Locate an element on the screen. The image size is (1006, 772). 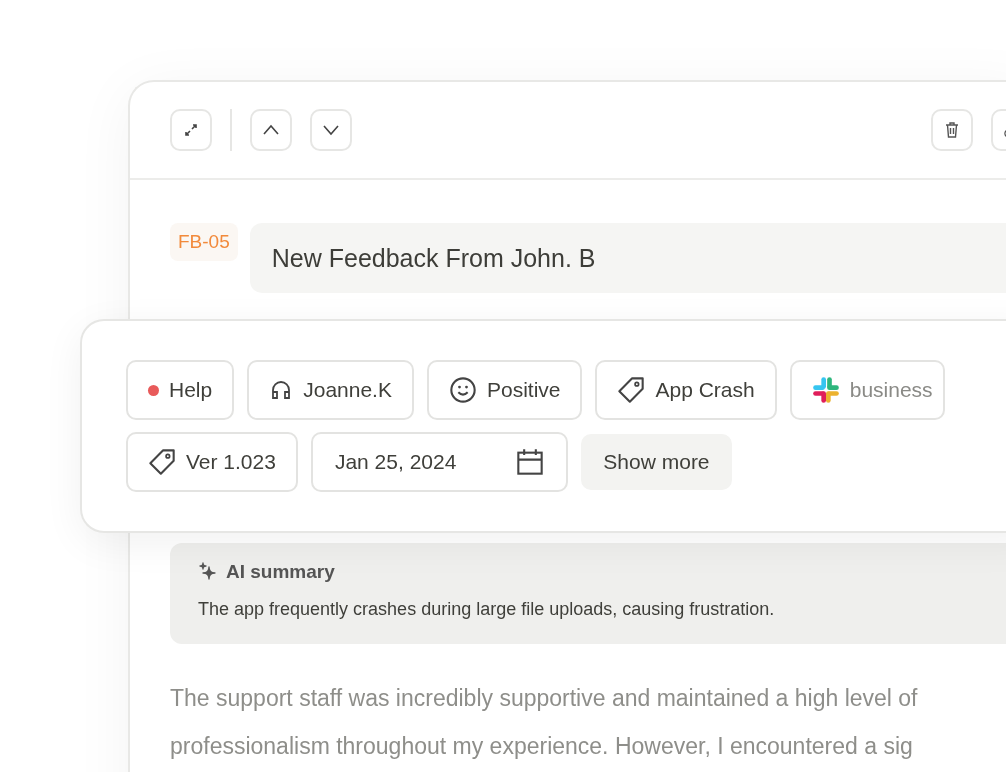
previous-button is located at coordinates (271, 130).